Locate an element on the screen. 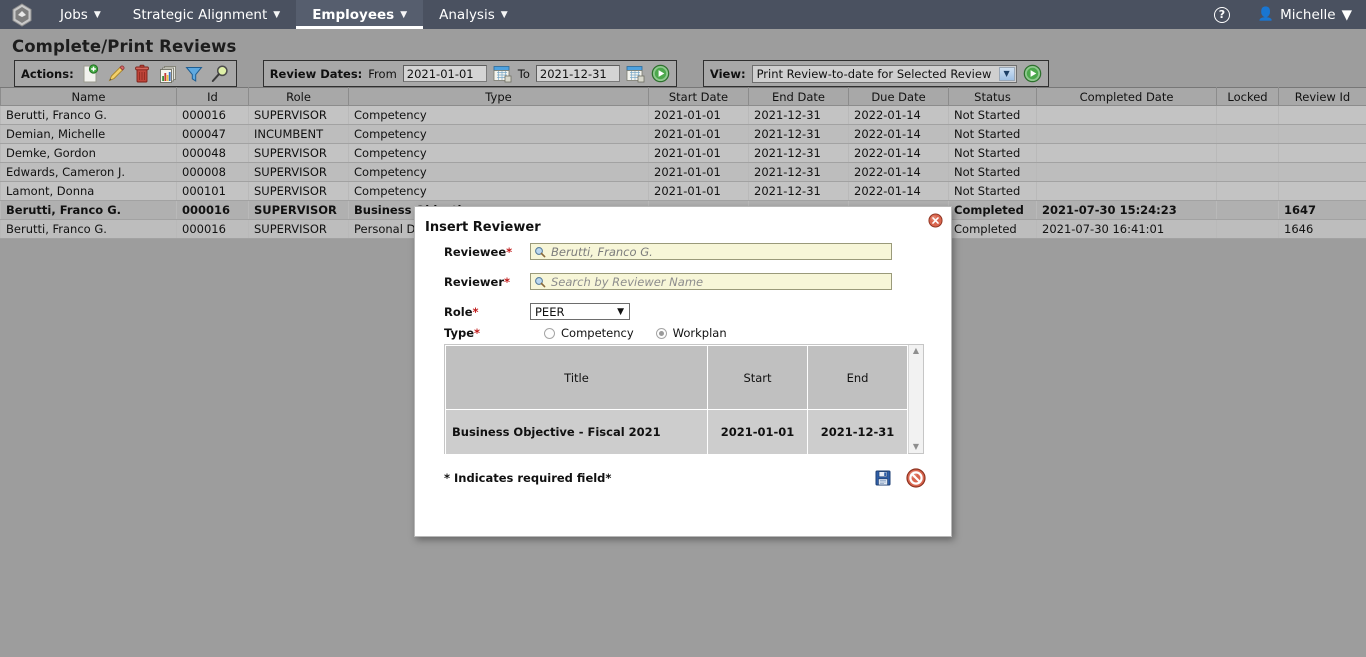 This screenshot has width=1366, height=657. nav-item-label: Analysis is located at coordinates (467, 14).